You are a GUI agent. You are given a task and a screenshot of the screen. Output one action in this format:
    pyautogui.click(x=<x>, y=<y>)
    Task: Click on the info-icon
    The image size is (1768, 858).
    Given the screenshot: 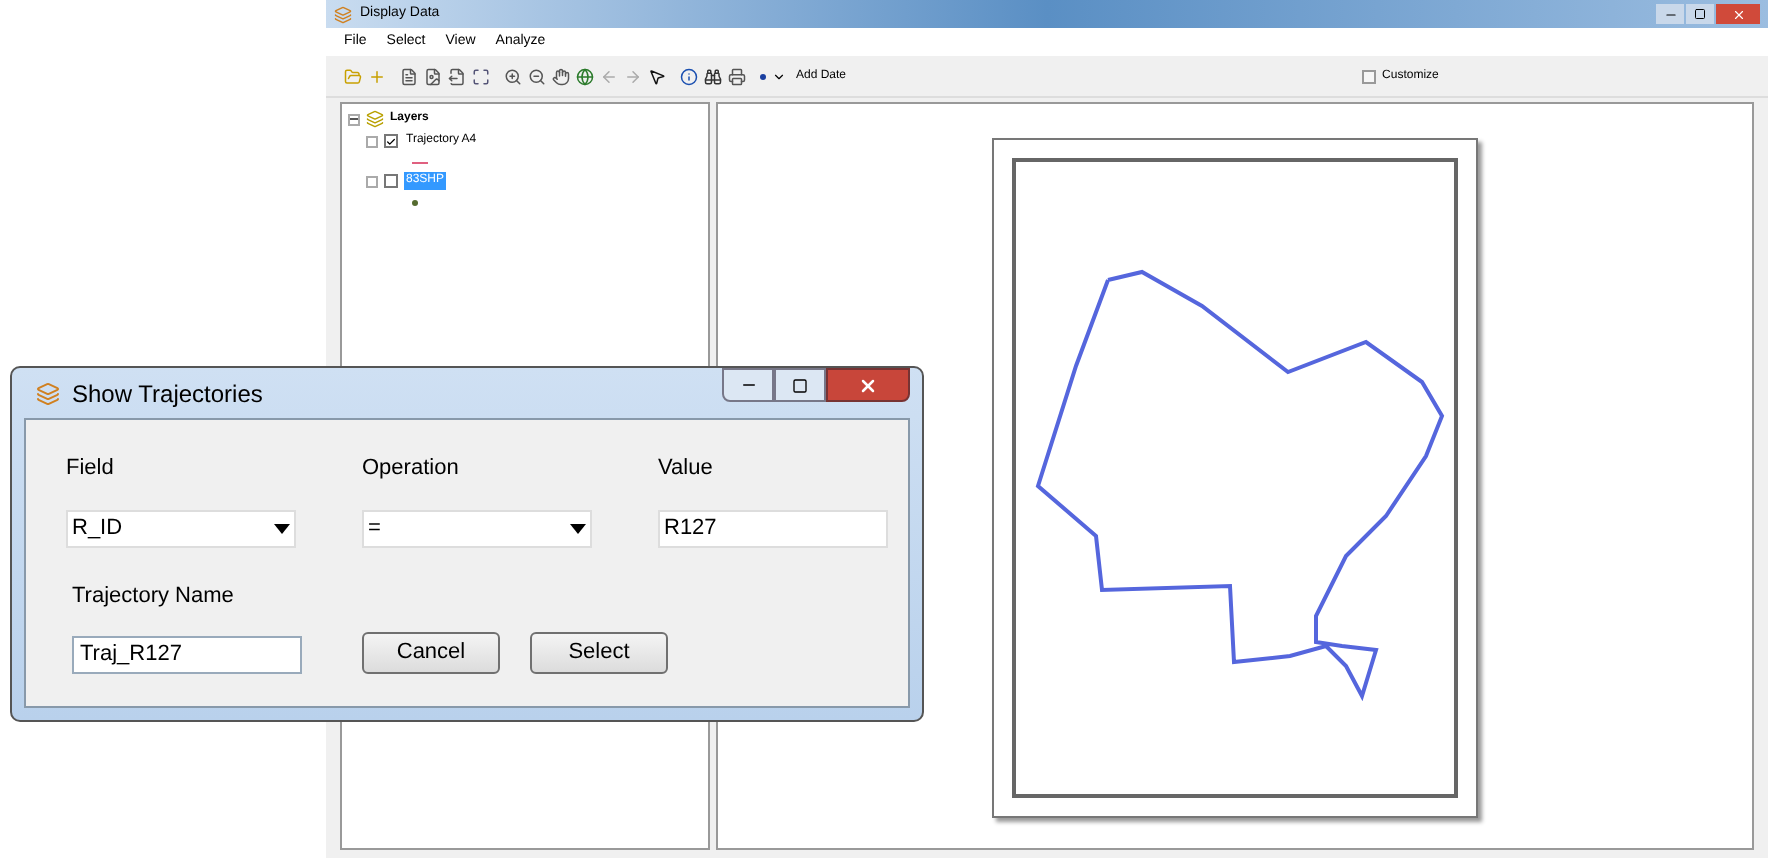 What is the action you would take?
    pyautogui.click(x=689, y=76)
    